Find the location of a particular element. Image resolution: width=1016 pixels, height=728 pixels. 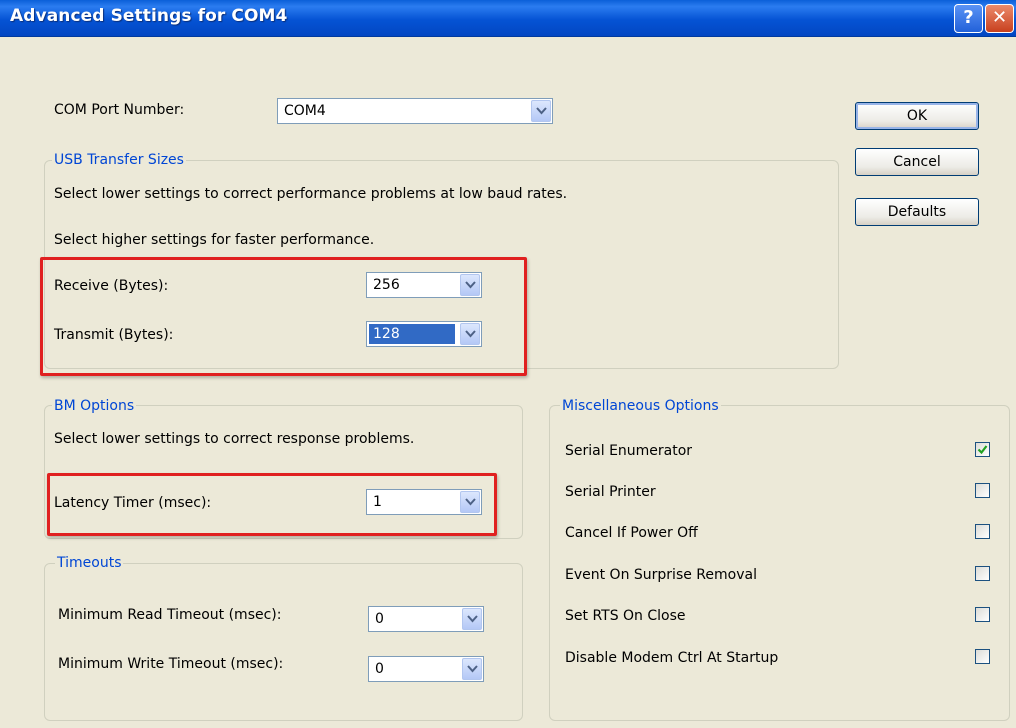

serial-printer-checkbox is located at coordinates (982, 490).